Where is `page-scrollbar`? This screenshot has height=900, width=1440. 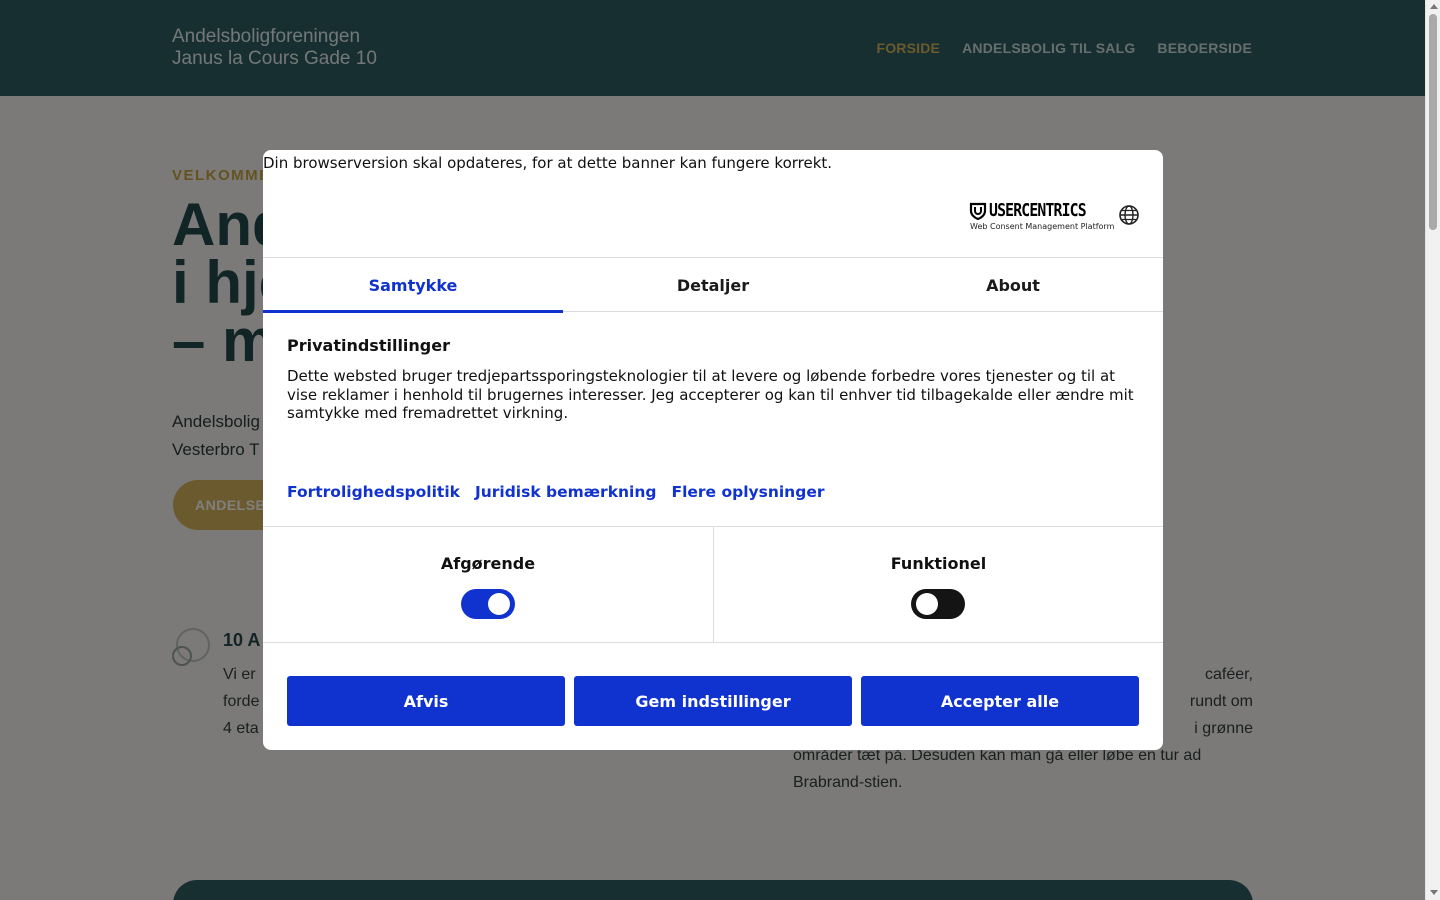 page-scrollbar is located at coordinates (1432, 450).